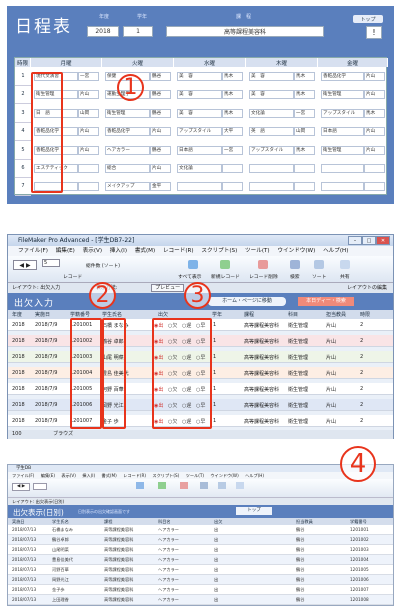 The image size is (400, 611). I want to click on teacher-cell: 大平, so click(232, 132).